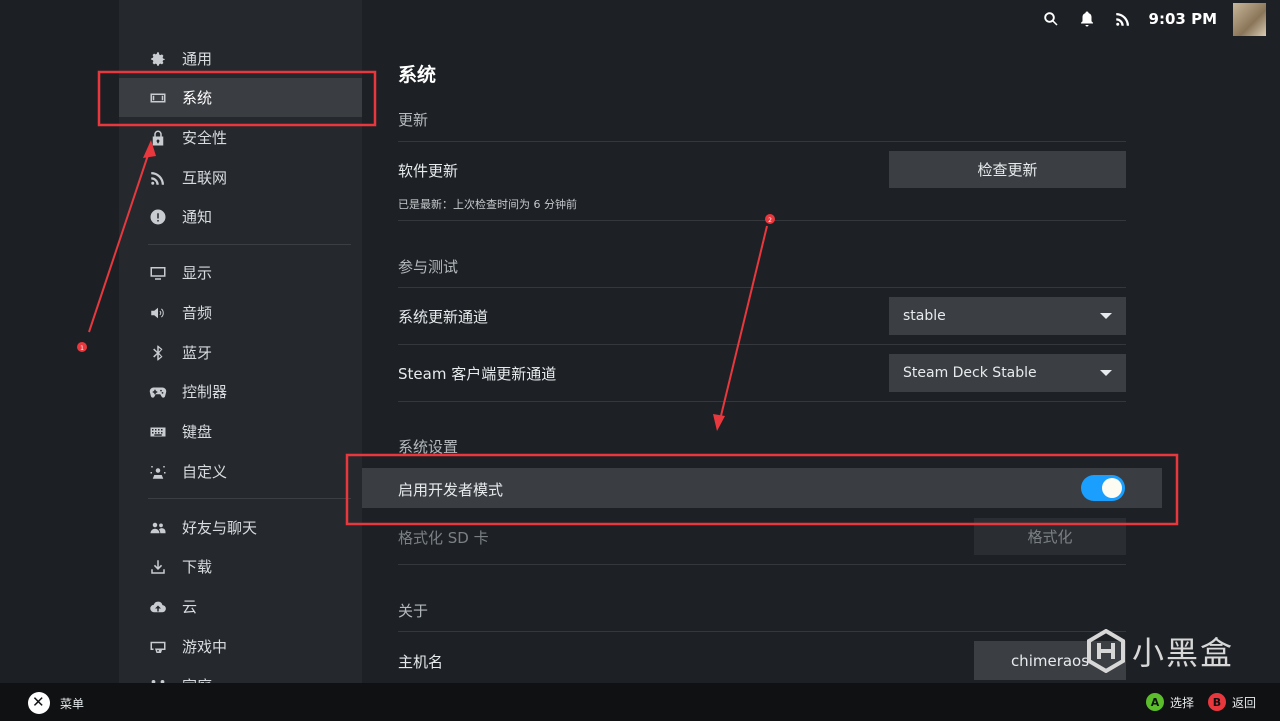 The width and height of the screenshot is (1280, 721). Describe the element at coordinates (240, 391) in the screenshot. I see `sidebar-item-controller: 控制器` at that location.